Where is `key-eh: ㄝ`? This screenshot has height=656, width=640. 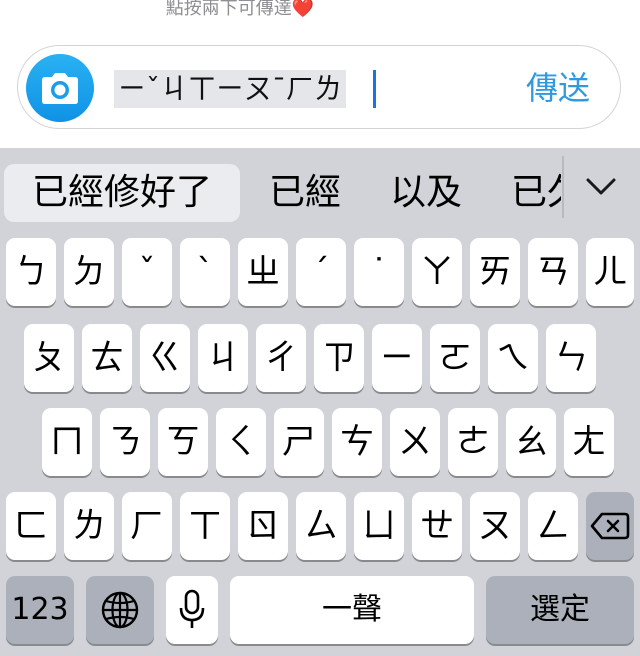
key-eh: ㄝ is located at coordinates (437, 526).